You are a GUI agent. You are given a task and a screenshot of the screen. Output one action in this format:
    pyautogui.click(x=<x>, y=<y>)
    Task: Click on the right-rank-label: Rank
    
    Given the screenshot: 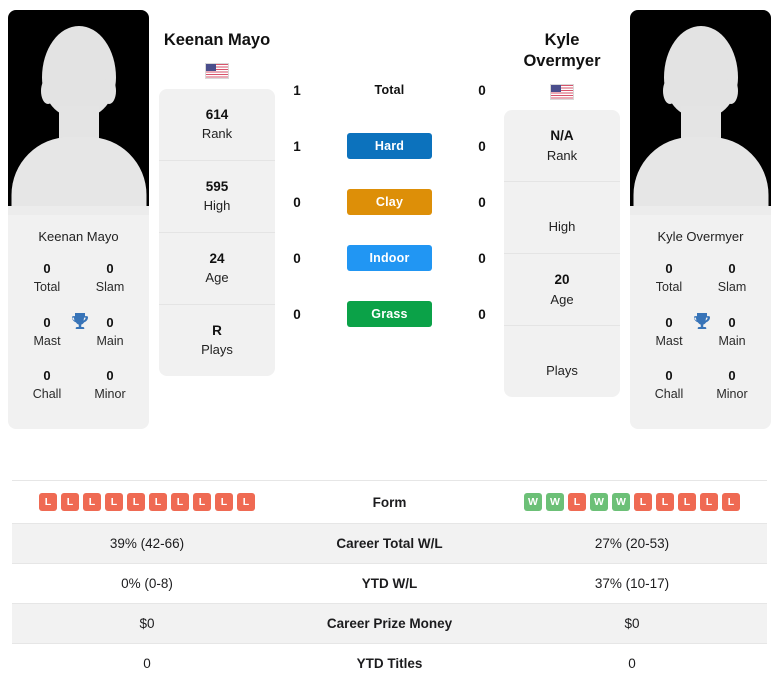 What is the action you would take?
    pyautogui.click(x=562, y=155)
    